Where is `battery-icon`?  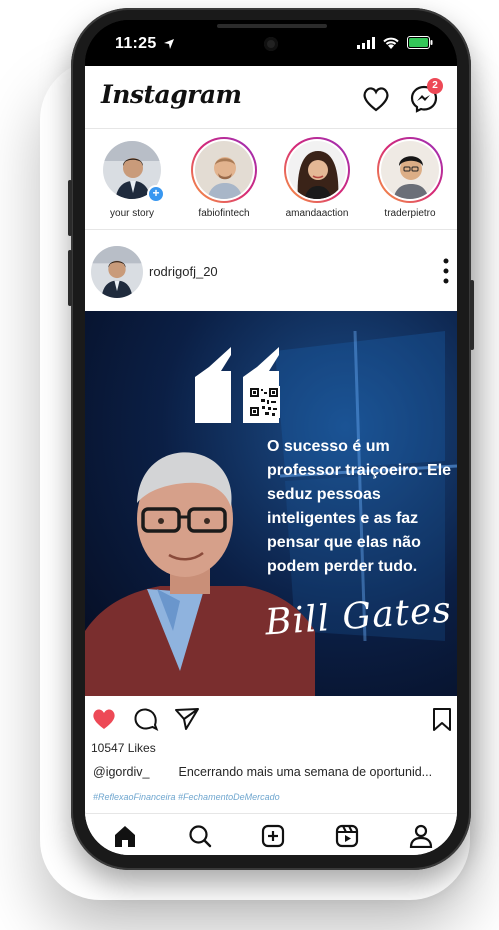 battery-icon is located at coordinates (420, 42).